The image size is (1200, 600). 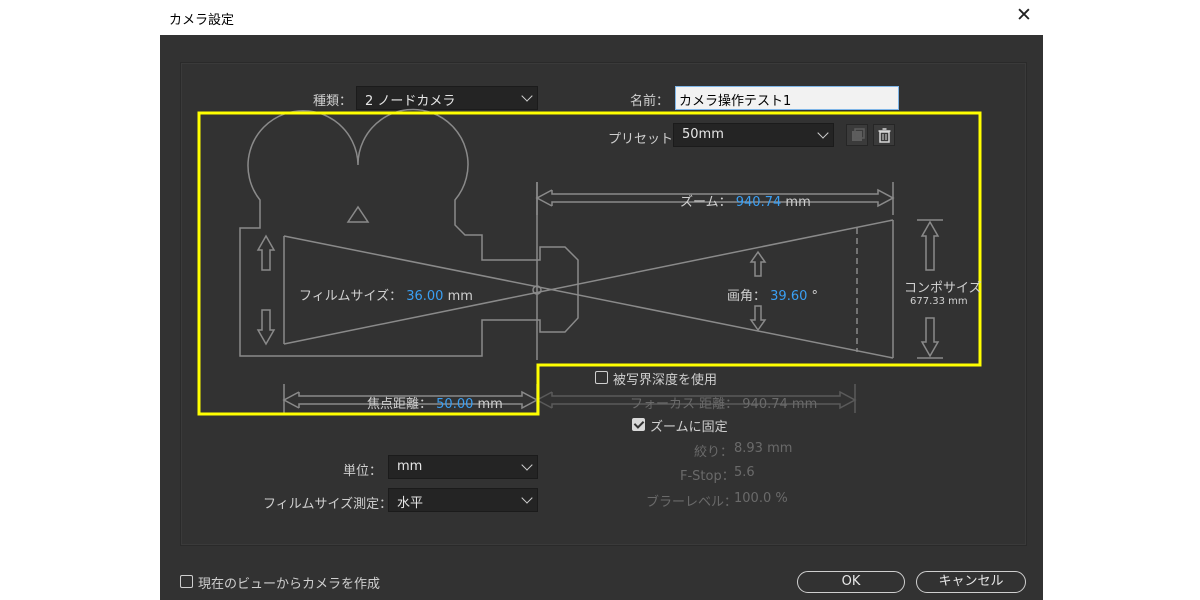 What do you see at coordinates (186, 581) in the screenshot?
I see `create-from-view-checkbox` at bounding box center [186, 581].